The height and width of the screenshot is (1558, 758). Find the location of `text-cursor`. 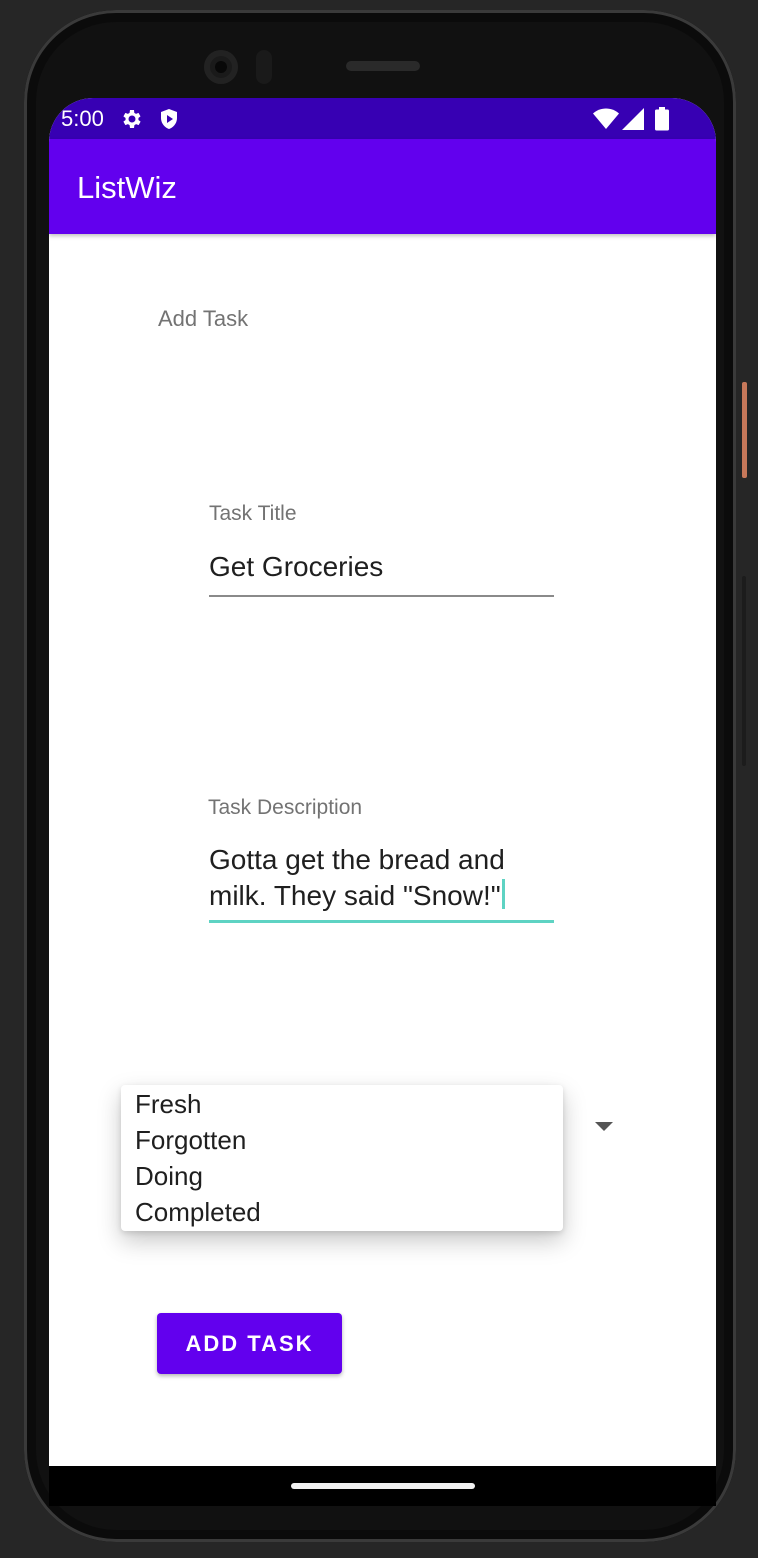

text-cursor is located at coordinates (503, 894).